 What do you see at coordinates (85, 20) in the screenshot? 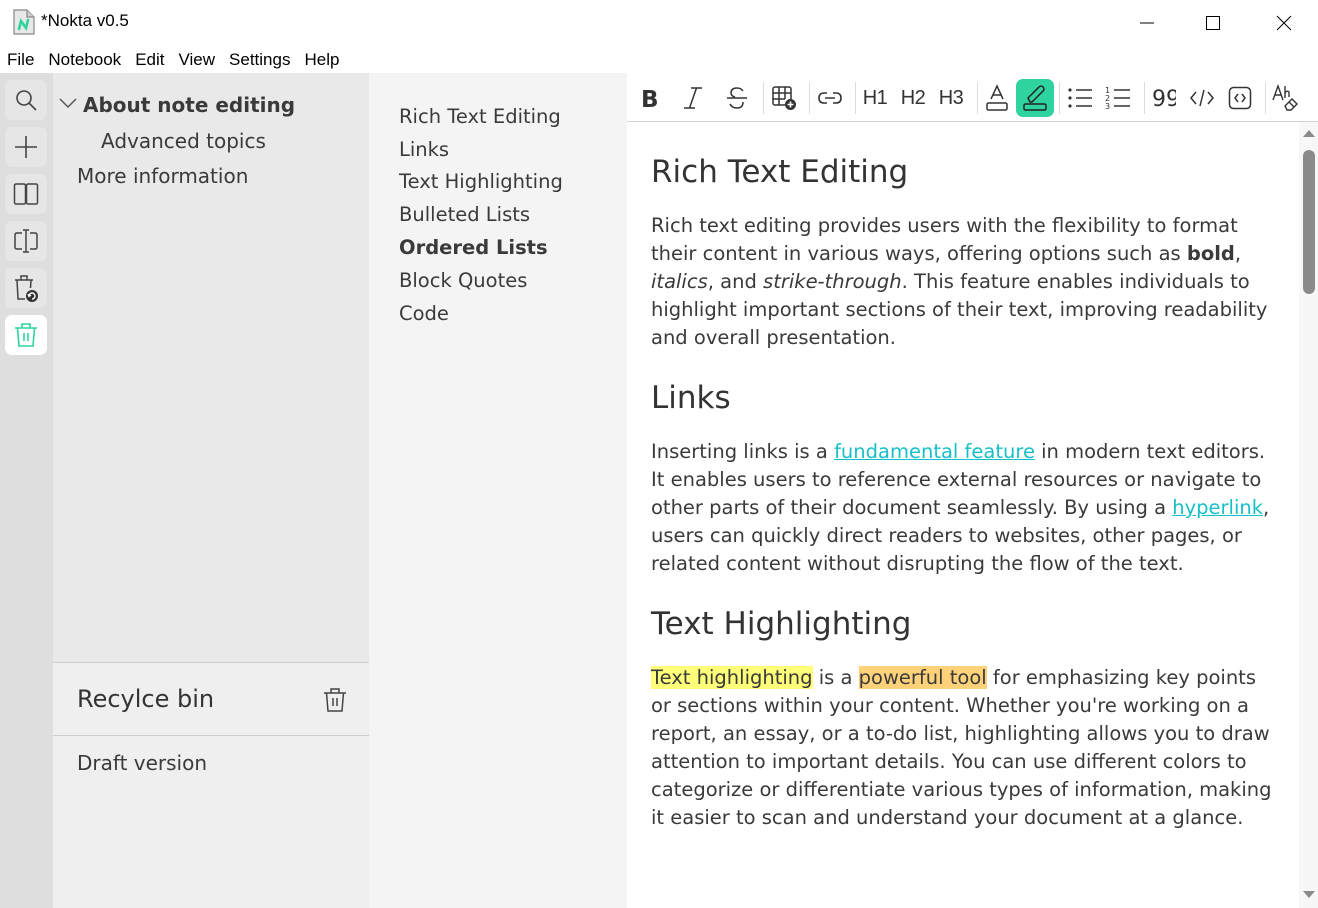
I see `window-title: *Nokta v0.5` at bounding box center [85, 20].